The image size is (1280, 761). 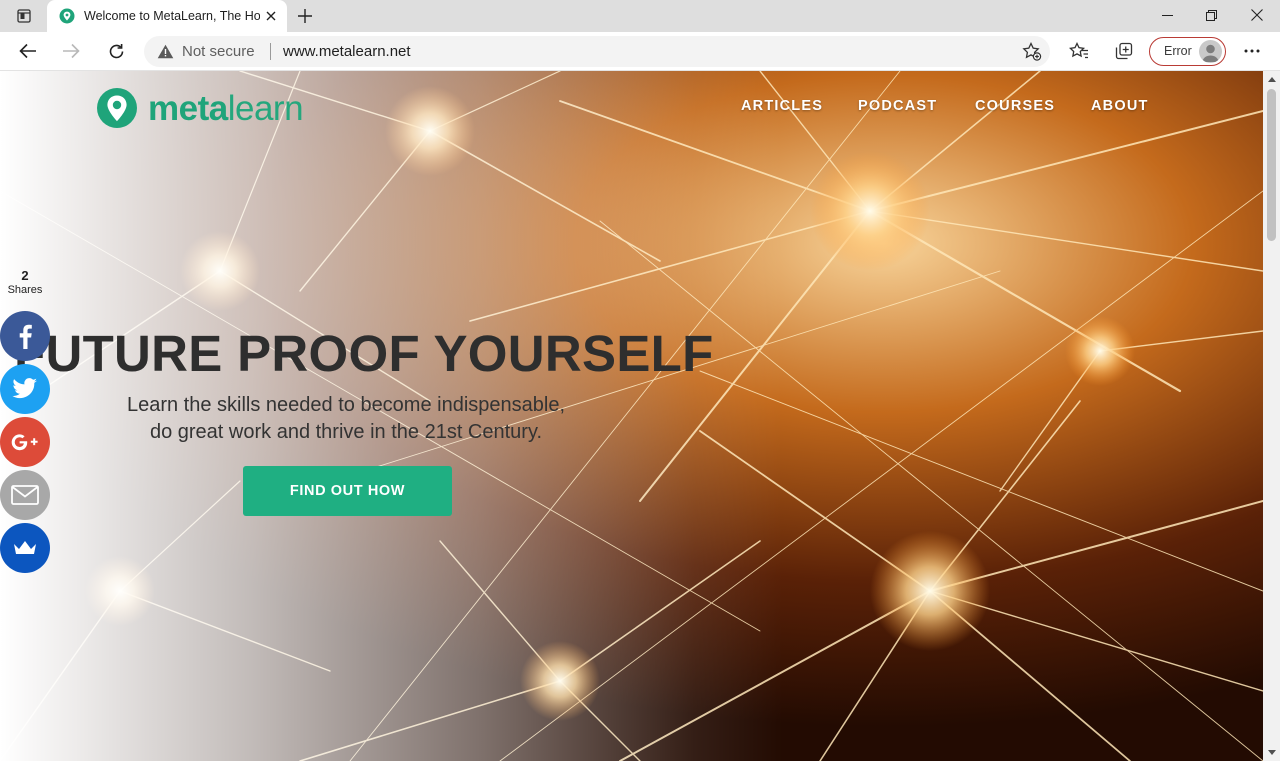 I want to click on facebook-icon, so click(x=25, y=336).